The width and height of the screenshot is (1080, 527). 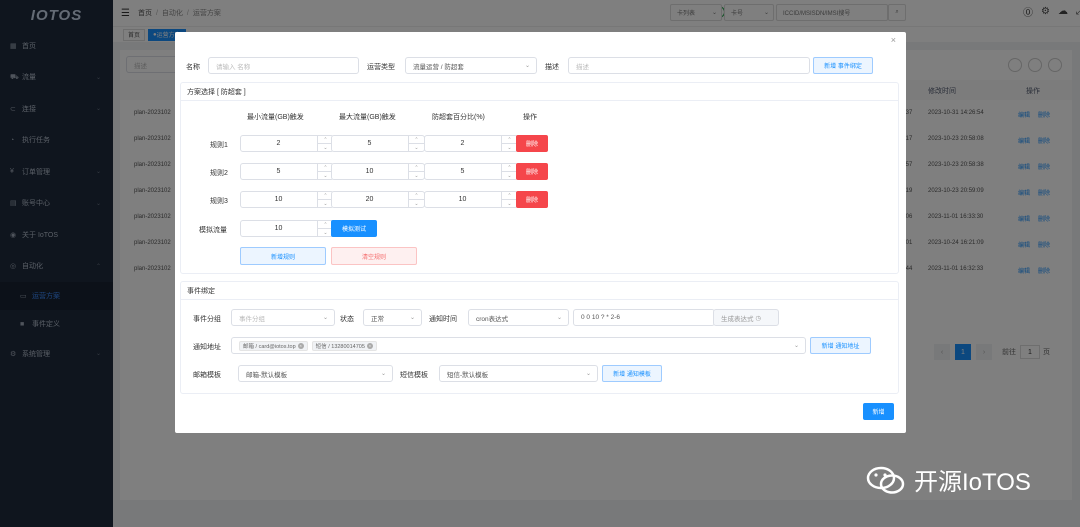 What do you see at coordinates (758, 318) in the screenshot?
I see `clock-icon: ◷` at bounding box center [758, 318].